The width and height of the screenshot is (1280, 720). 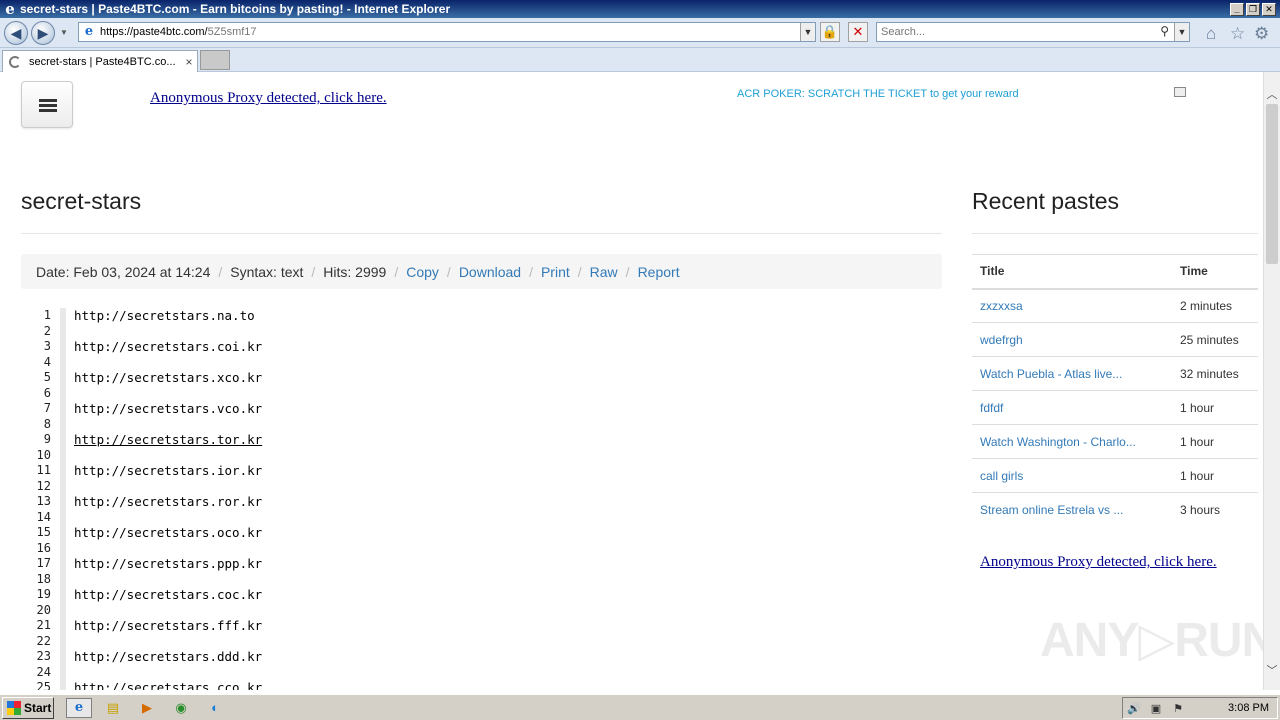 I want to click on recent-paste-title-cell: call girls, so click(x=1072, y=475).